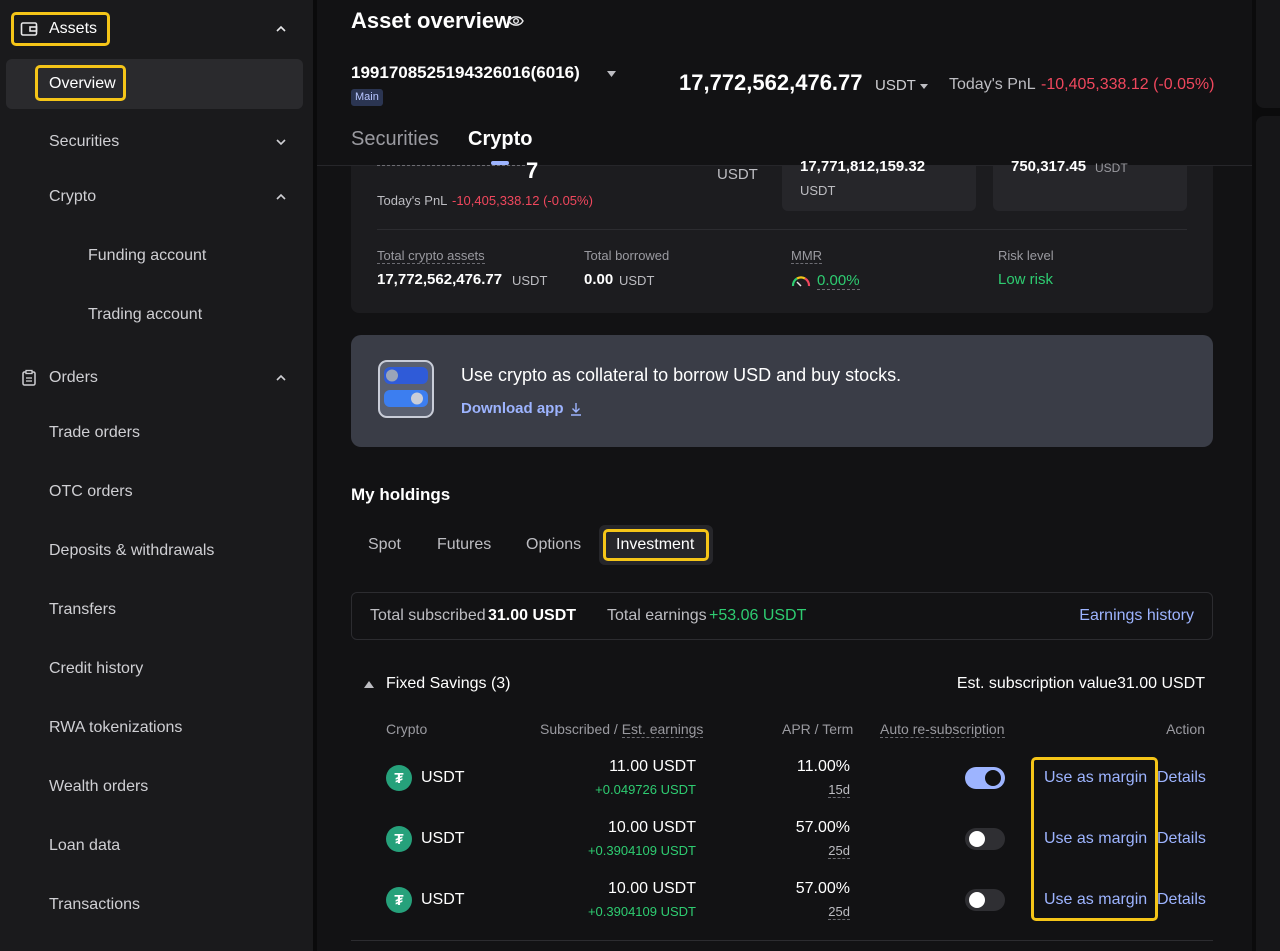 The image size is (1280, 951). I want to click on right-panel-bottom, so click(1268, 533).